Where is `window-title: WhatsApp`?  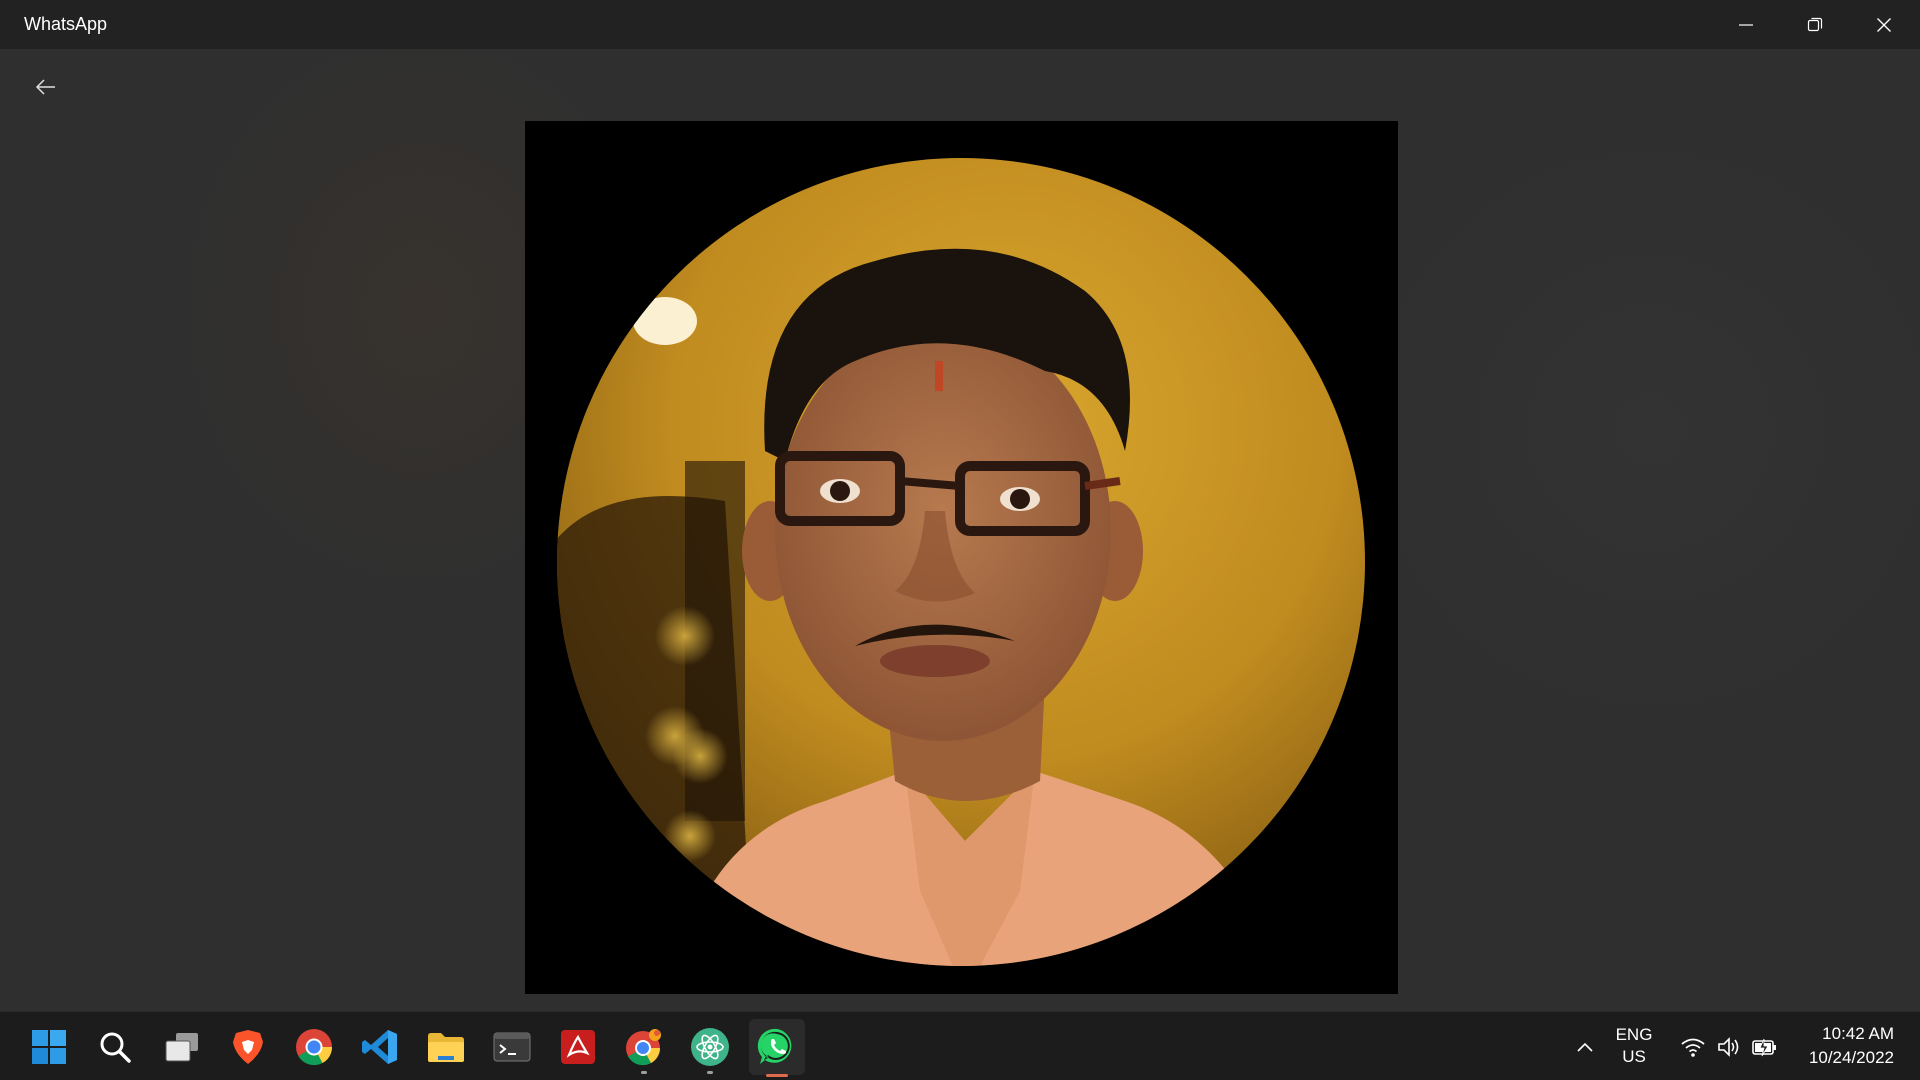
window-title: WhatsApp is located at coordinates (66, 24).